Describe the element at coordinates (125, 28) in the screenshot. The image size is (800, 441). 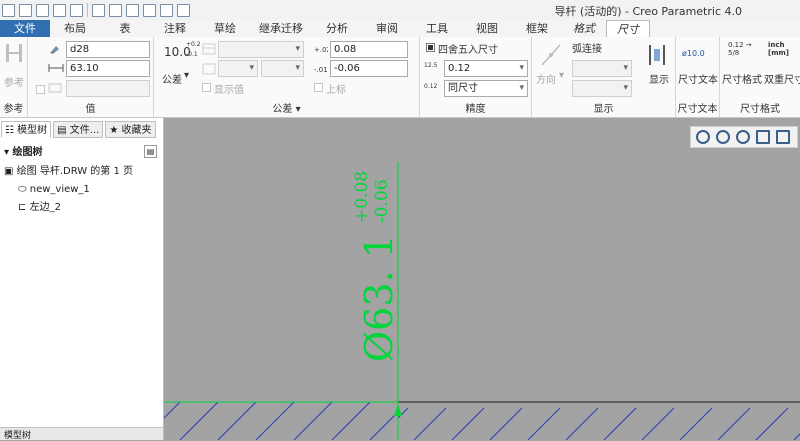
I see `tab-table: 表` at that location.